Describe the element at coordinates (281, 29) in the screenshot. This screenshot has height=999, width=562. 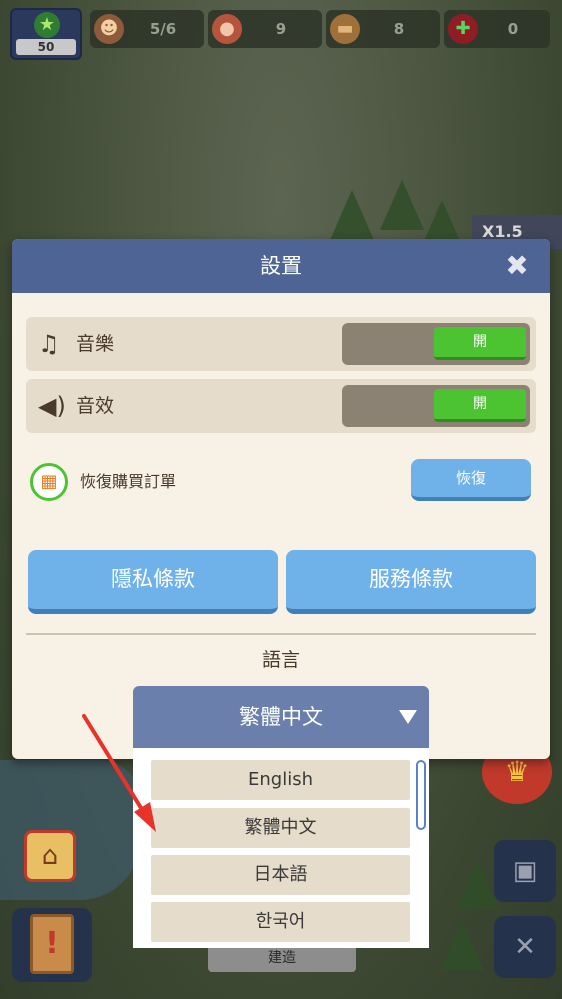
I see `meat-value: 9` at that location.